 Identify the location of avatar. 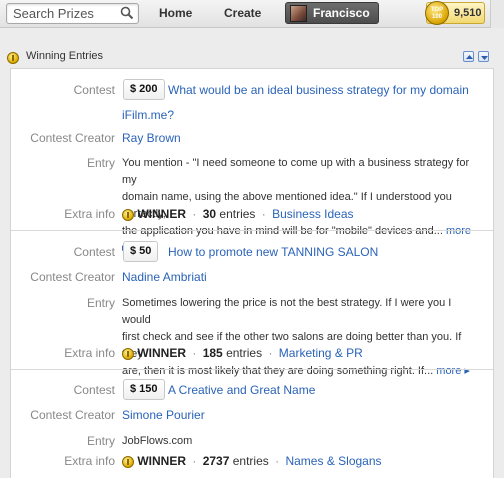
(298, 13).